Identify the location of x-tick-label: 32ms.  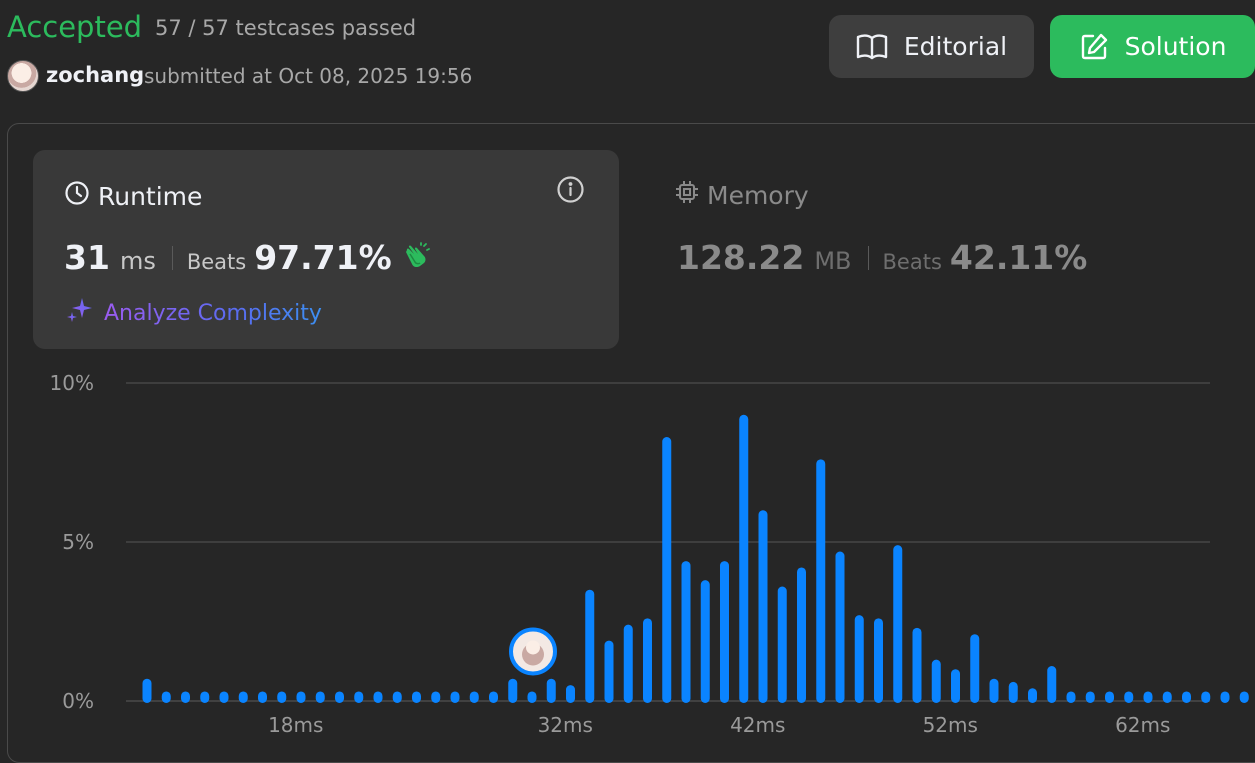
(565, 725).